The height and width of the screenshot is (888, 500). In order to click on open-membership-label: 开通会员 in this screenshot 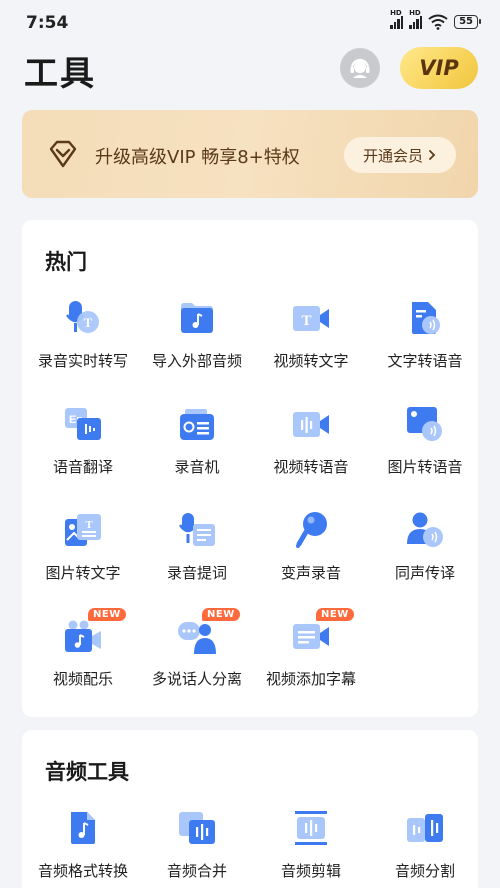, I will do `click(392, 155)`.